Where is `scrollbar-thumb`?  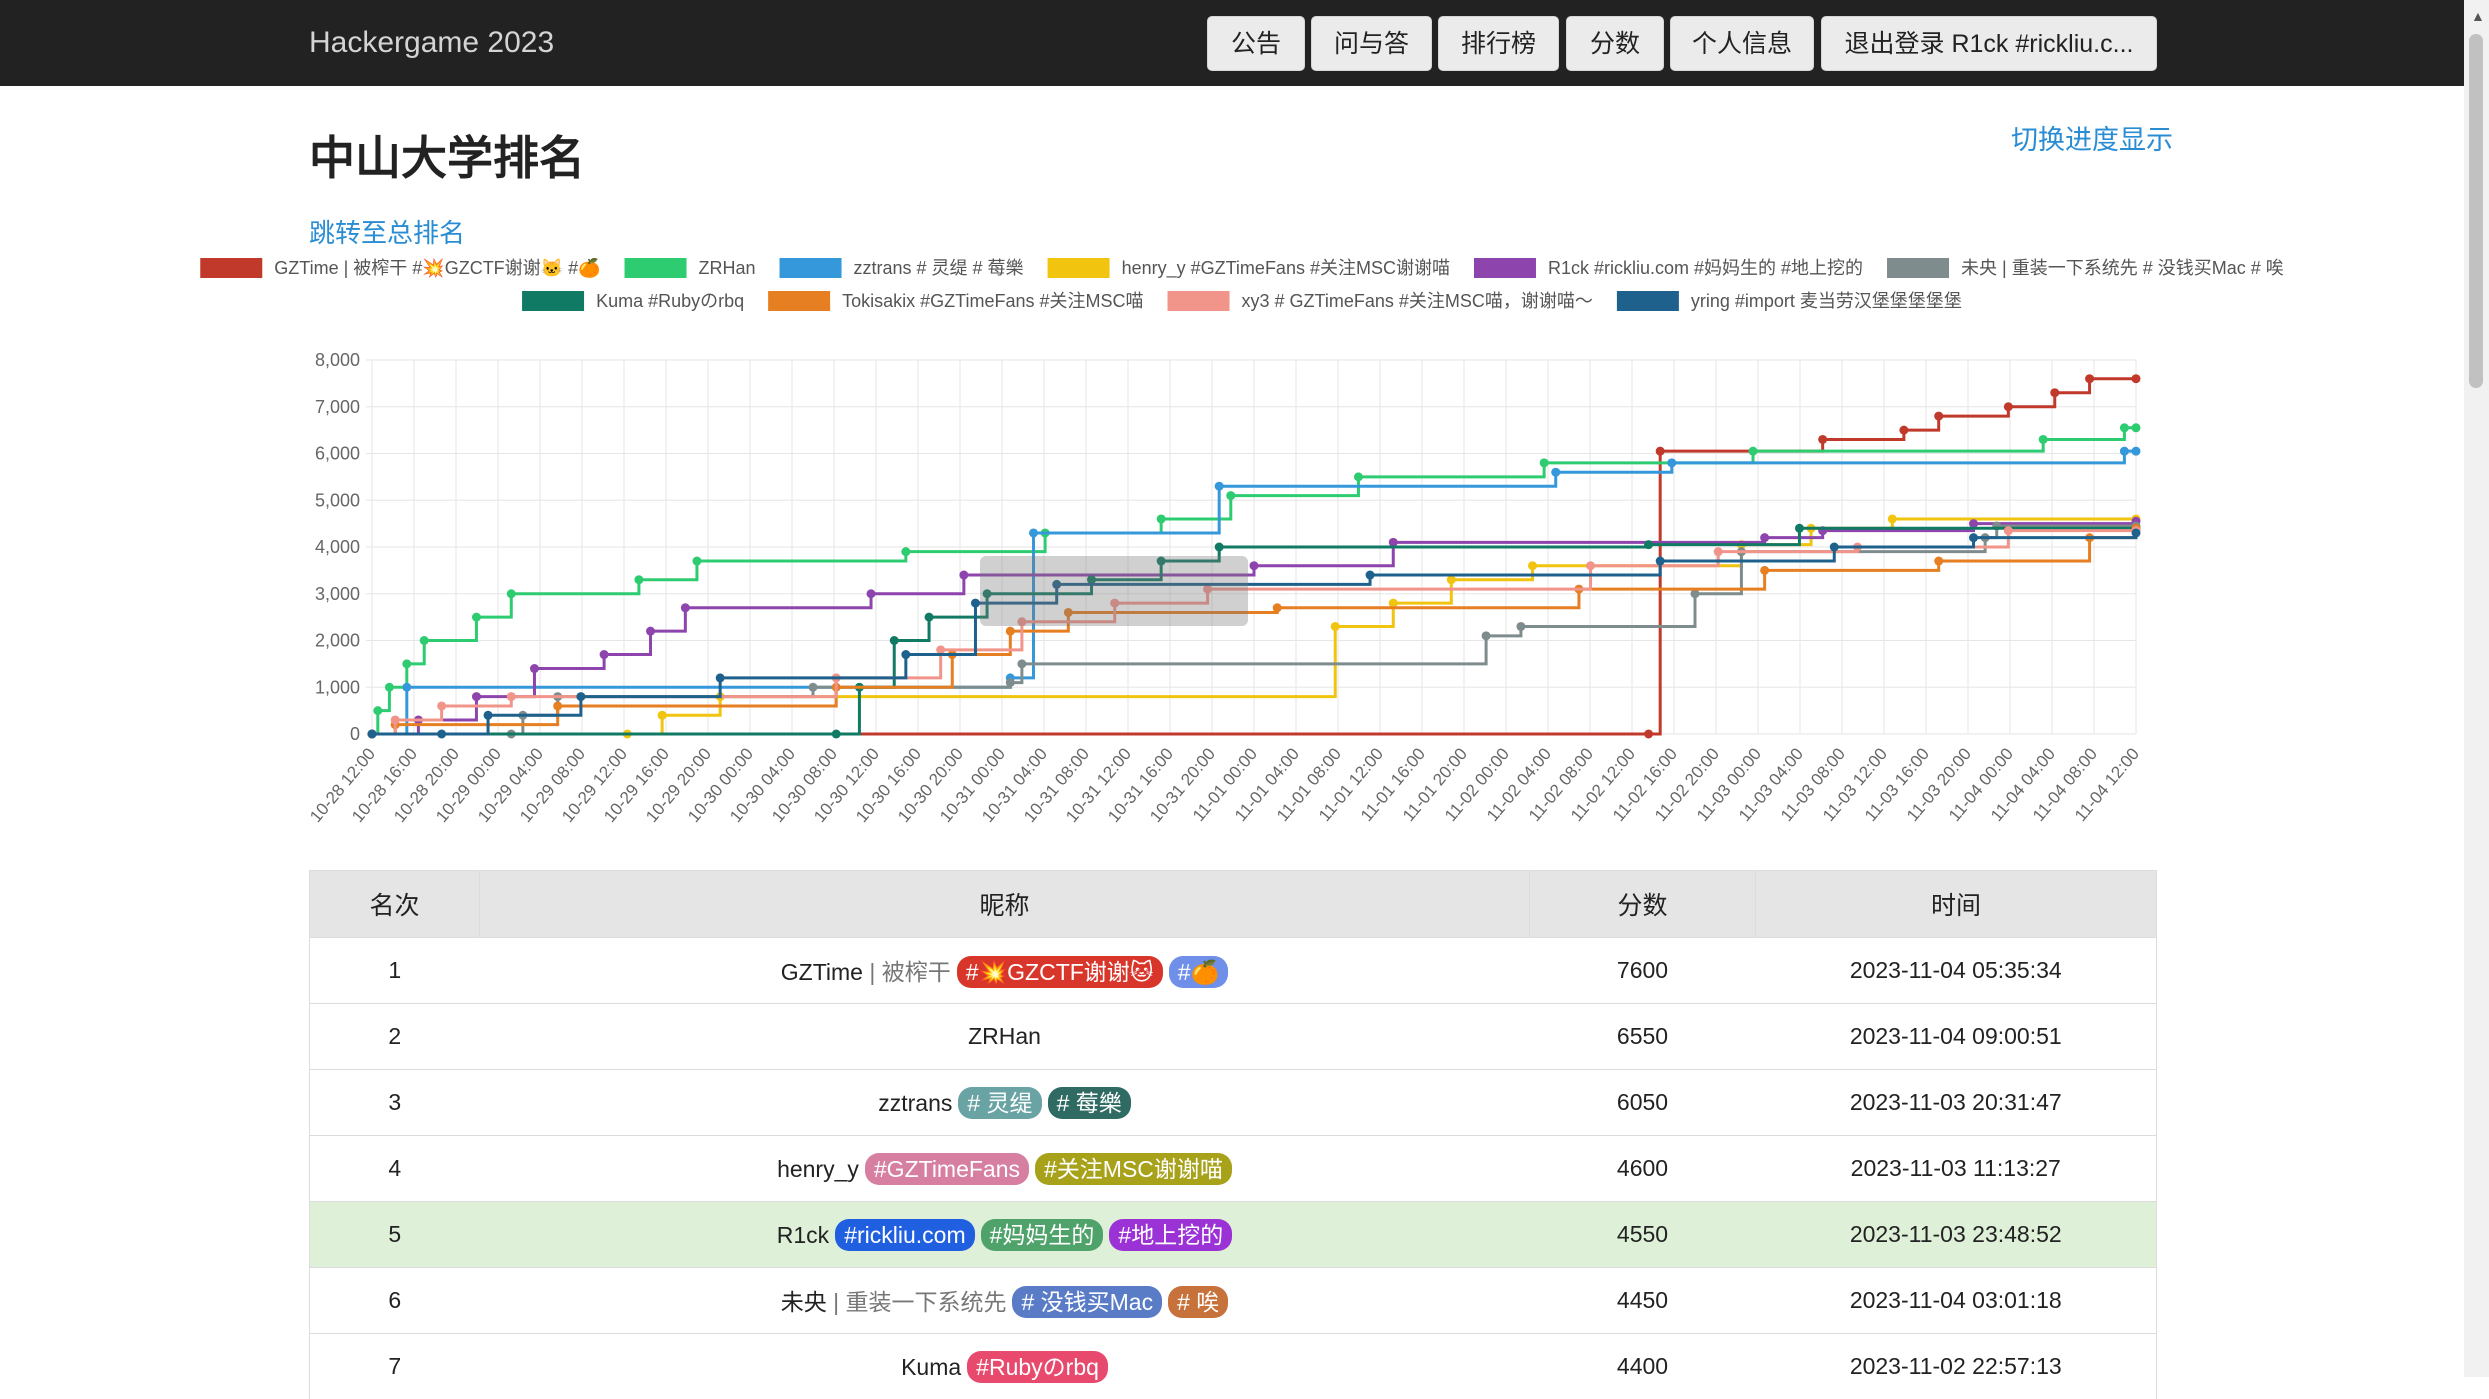
scrollbar-thumb is located at coordinates (2476, 211).